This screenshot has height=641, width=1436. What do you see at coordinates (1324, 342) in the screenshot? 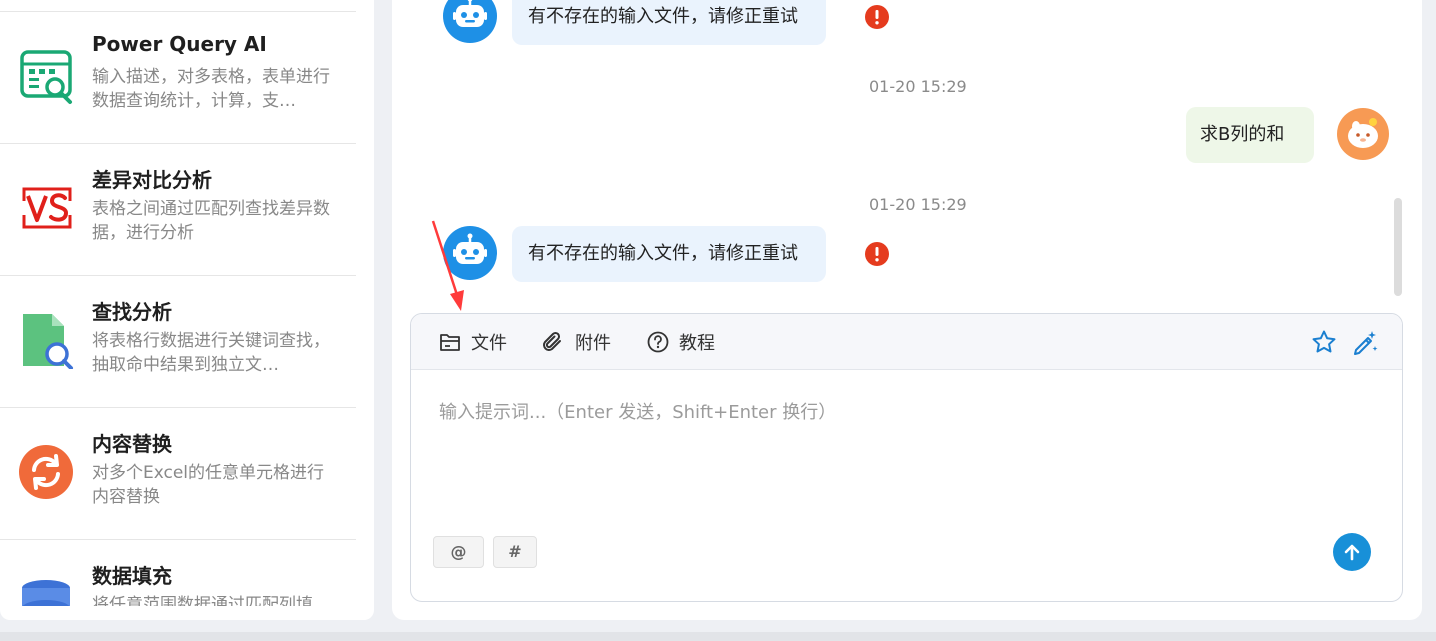
I see `star-icon` at bounding box center [1324, 342].